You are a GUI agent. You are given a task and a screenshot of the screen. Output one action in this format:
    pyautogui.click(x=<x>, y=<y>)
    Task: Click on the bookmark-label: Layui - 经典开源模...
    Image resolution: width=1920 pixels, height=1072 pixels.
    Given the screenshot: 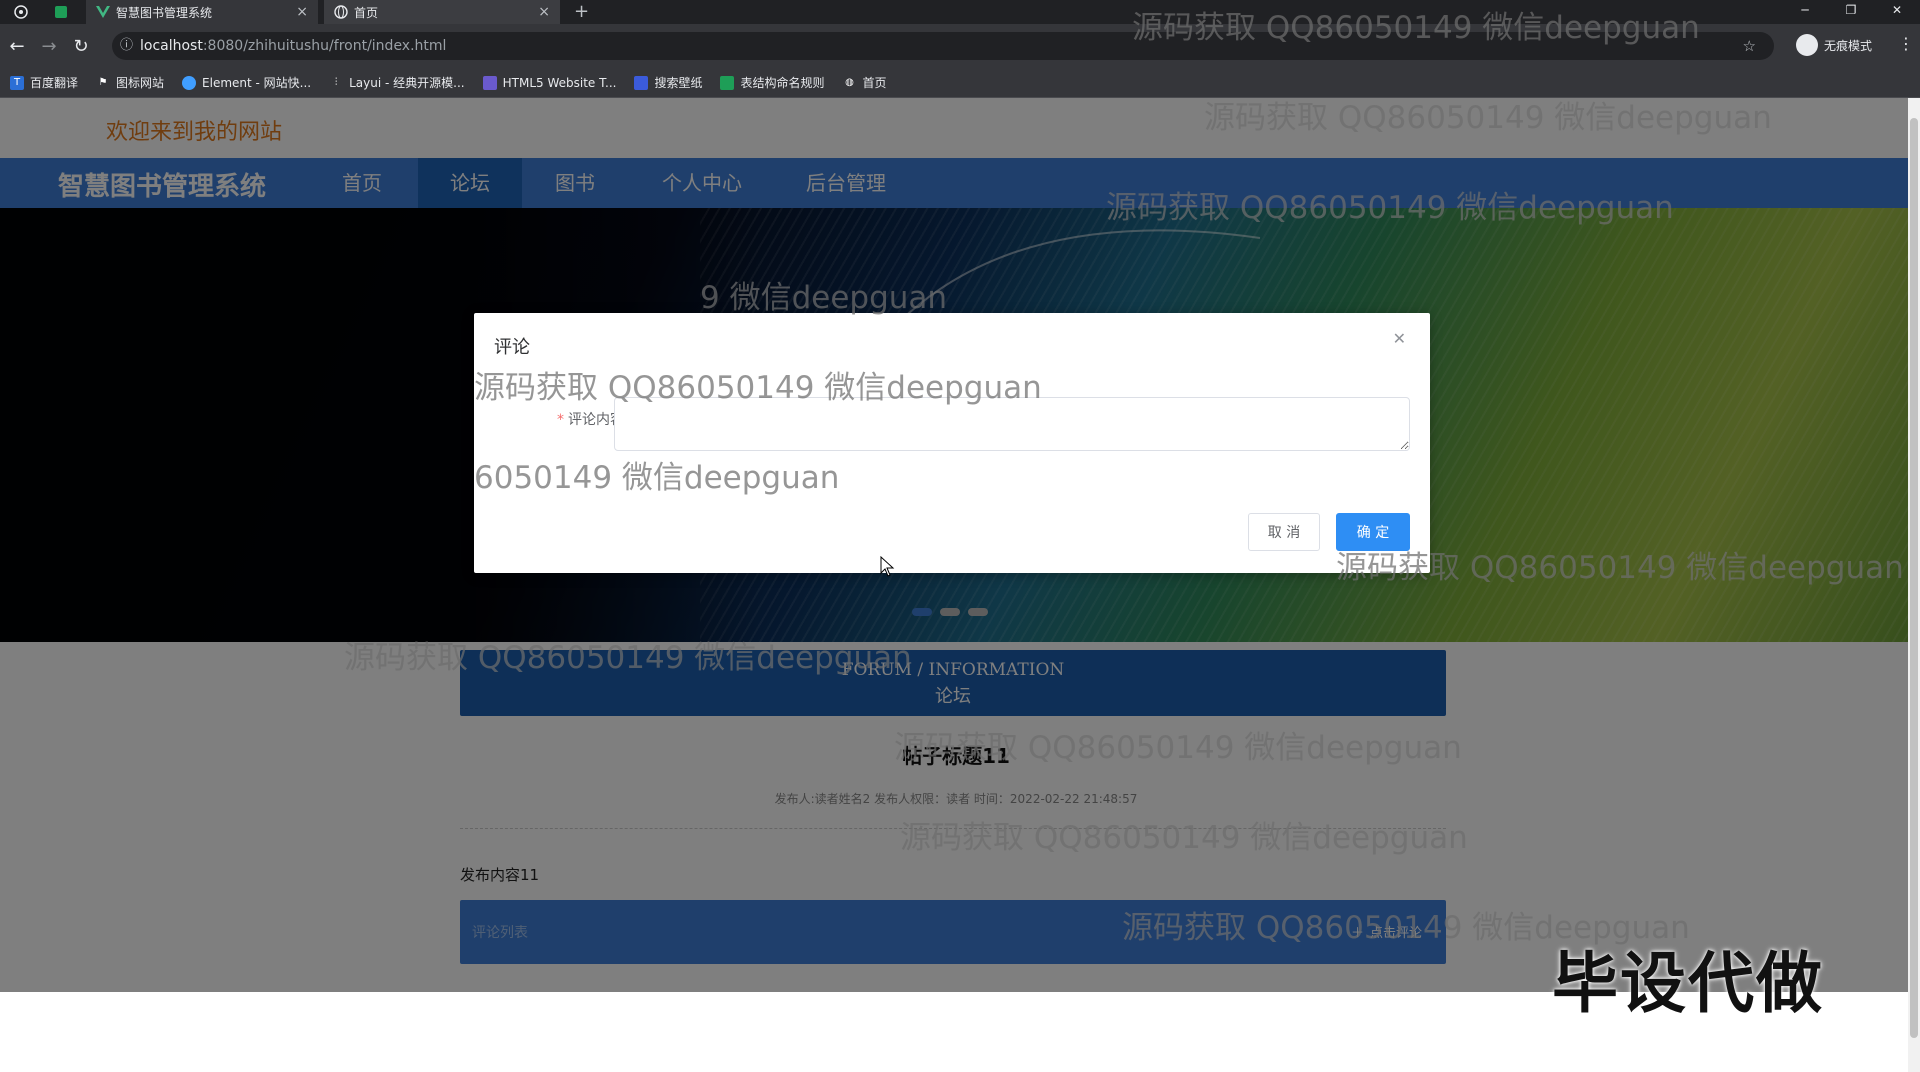 What is the action you would take?
    pyautogui.click(x=407, y=83)
    